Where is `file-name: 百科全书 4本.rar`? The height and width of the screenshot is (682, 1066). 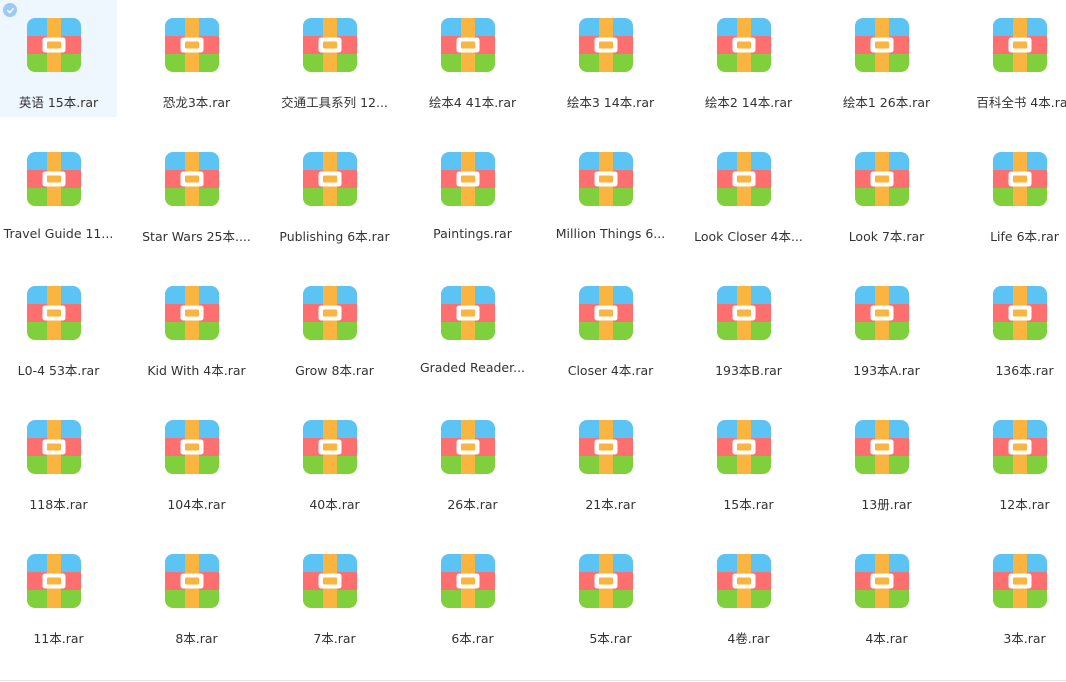
file-name: 百科全书 4本.rar is located at coordinates (1021, 102).